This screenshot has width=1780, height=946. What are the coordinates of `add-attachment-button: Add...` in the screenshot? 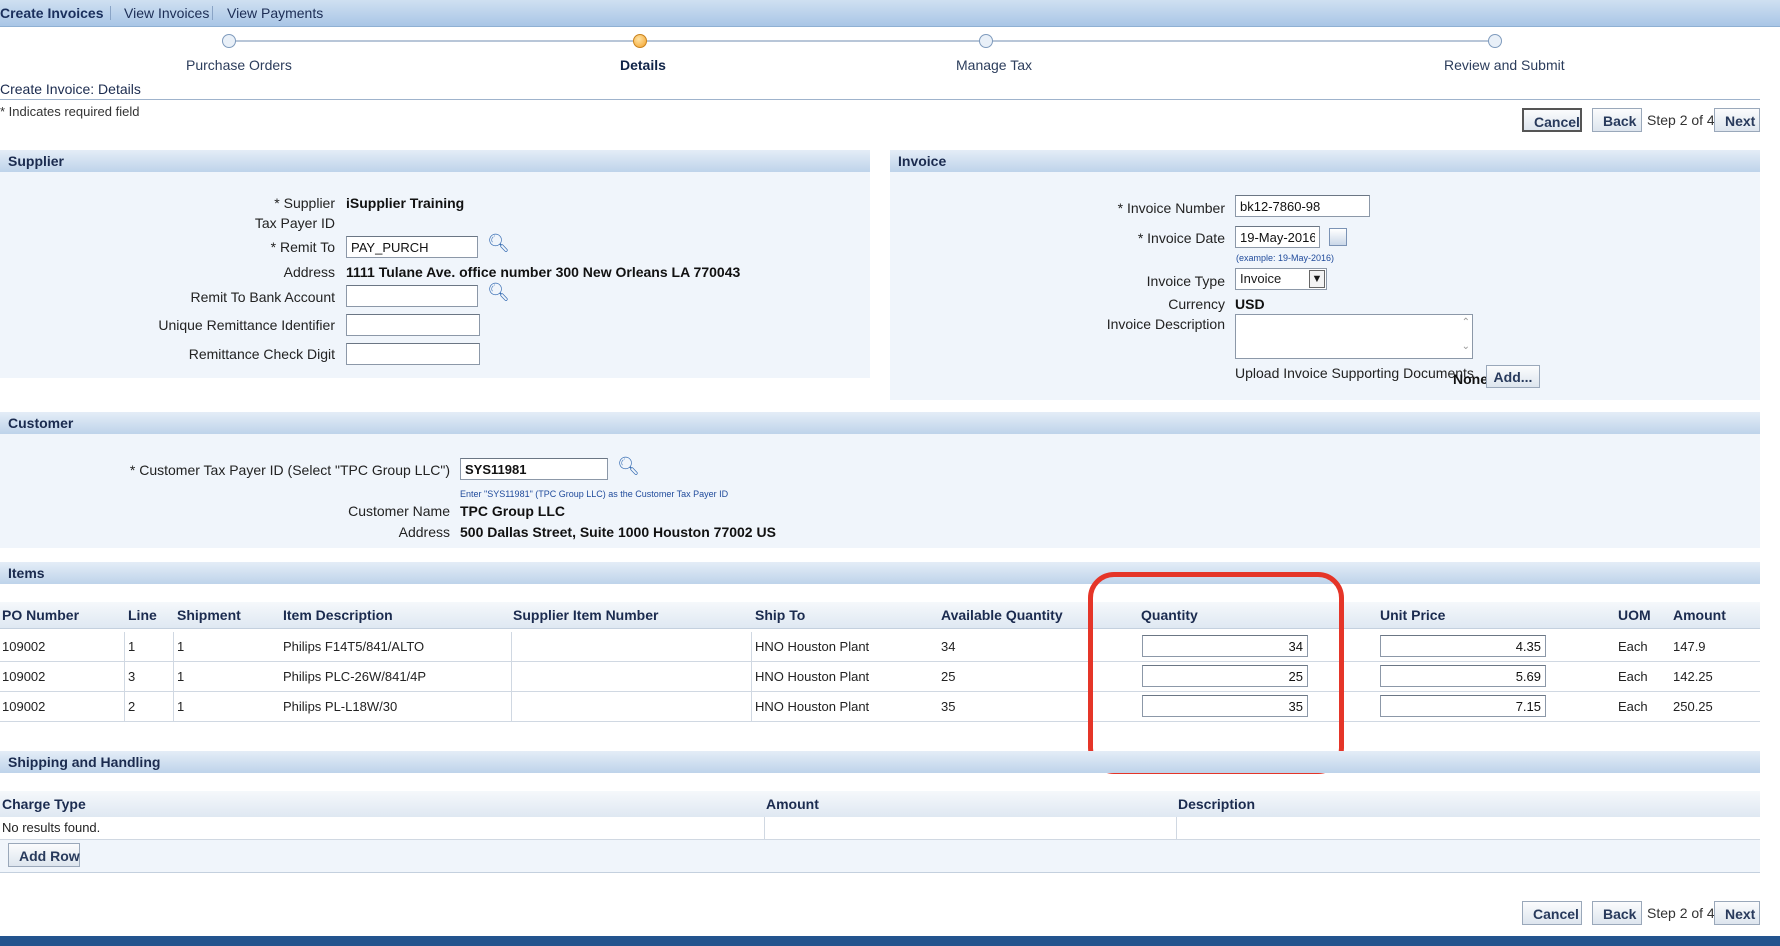 It's located at (1513, 376).